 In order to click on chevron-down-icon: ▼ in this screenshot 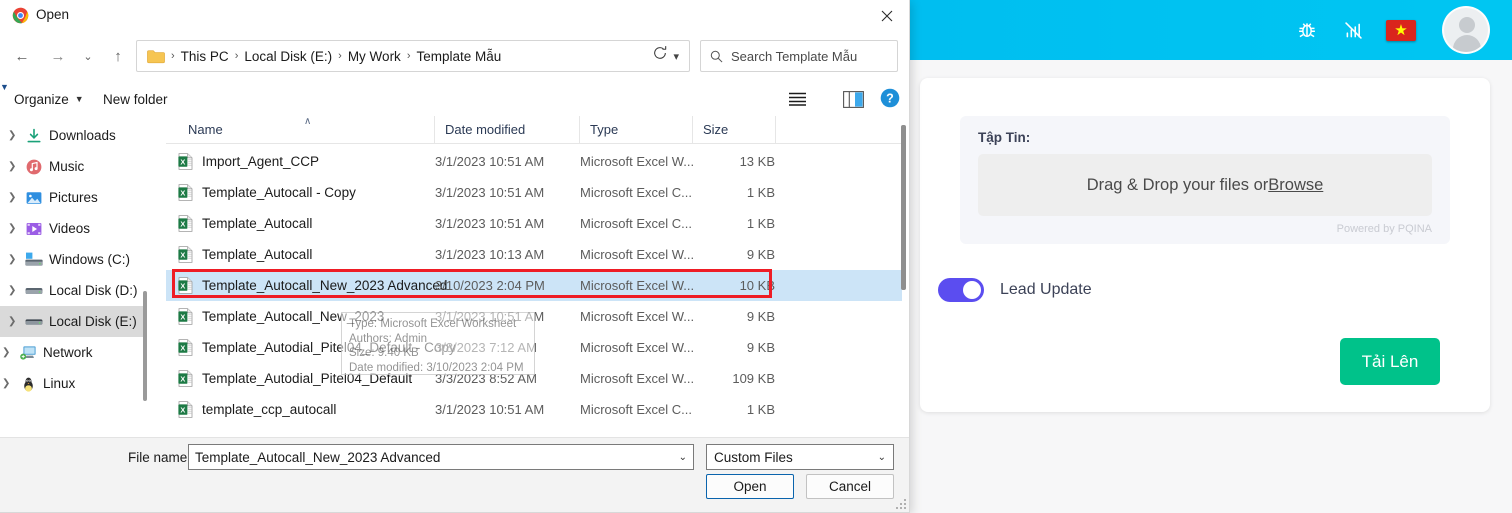, I will do `click(79, 99)`.